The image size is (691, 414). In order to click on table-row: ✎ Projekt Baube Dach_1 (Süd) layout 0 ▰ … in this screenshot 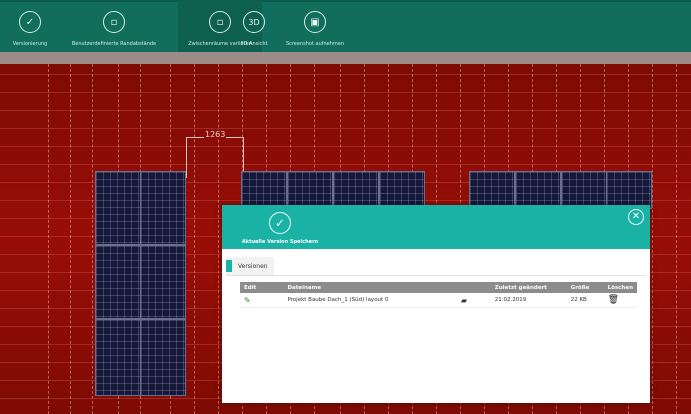, I will do `click(438, 300)`.